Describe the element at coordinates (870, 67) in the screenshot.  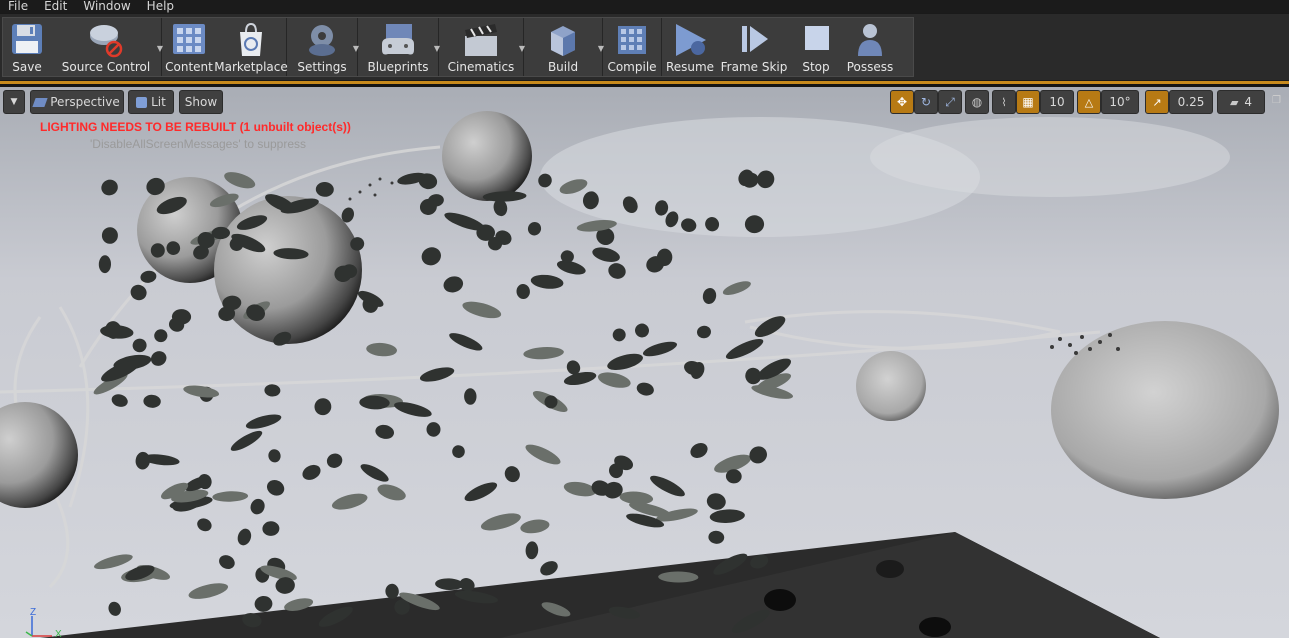
I see `possess-label: Possess` at that location.